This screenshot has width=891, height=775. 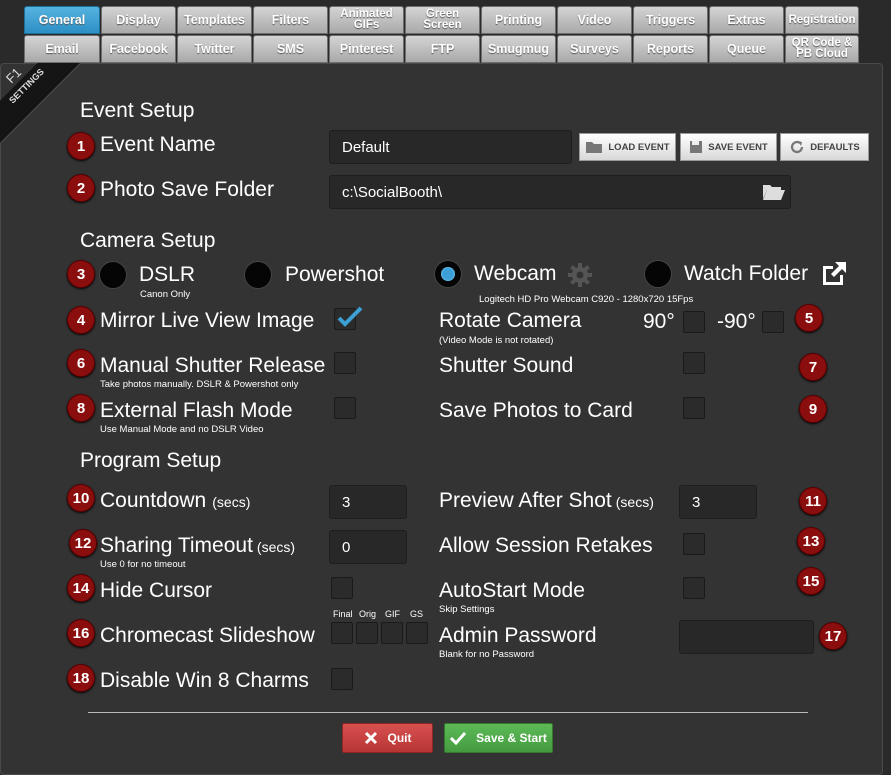 I want to click on quit-button: Quit, so click(x=387, y=738).